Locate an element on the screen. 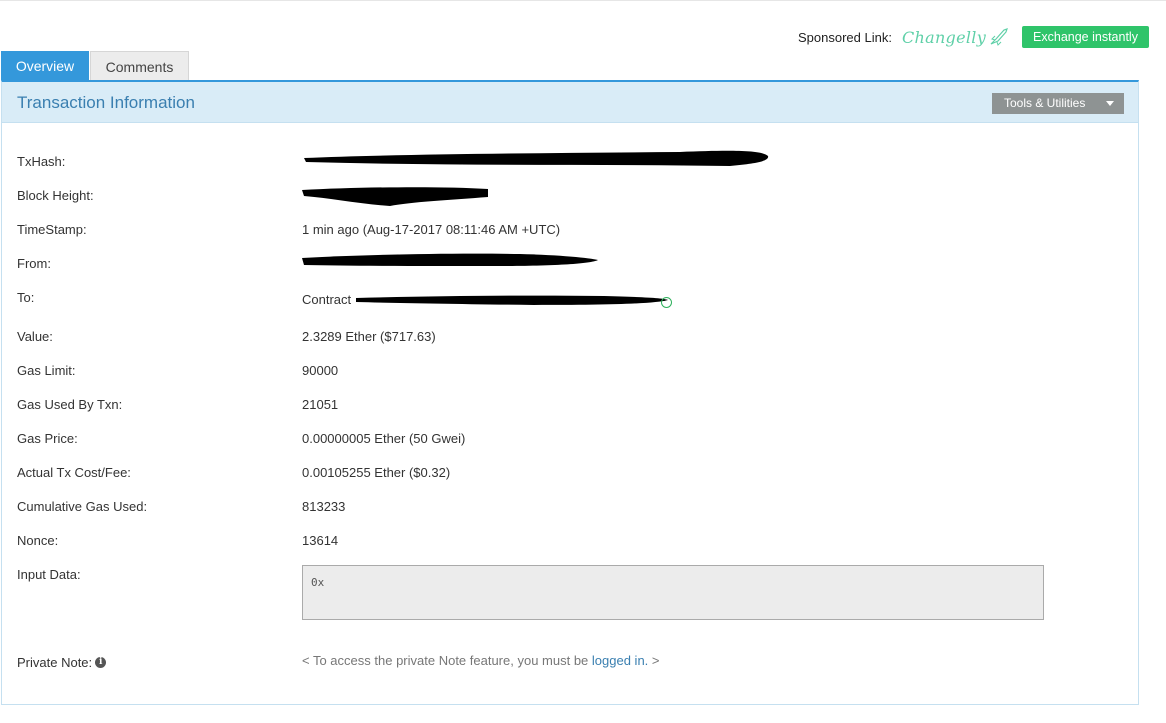 This screenshot has height=723, width=1166. private-note-label: Private Note: i is located at coordinates (62, 662).